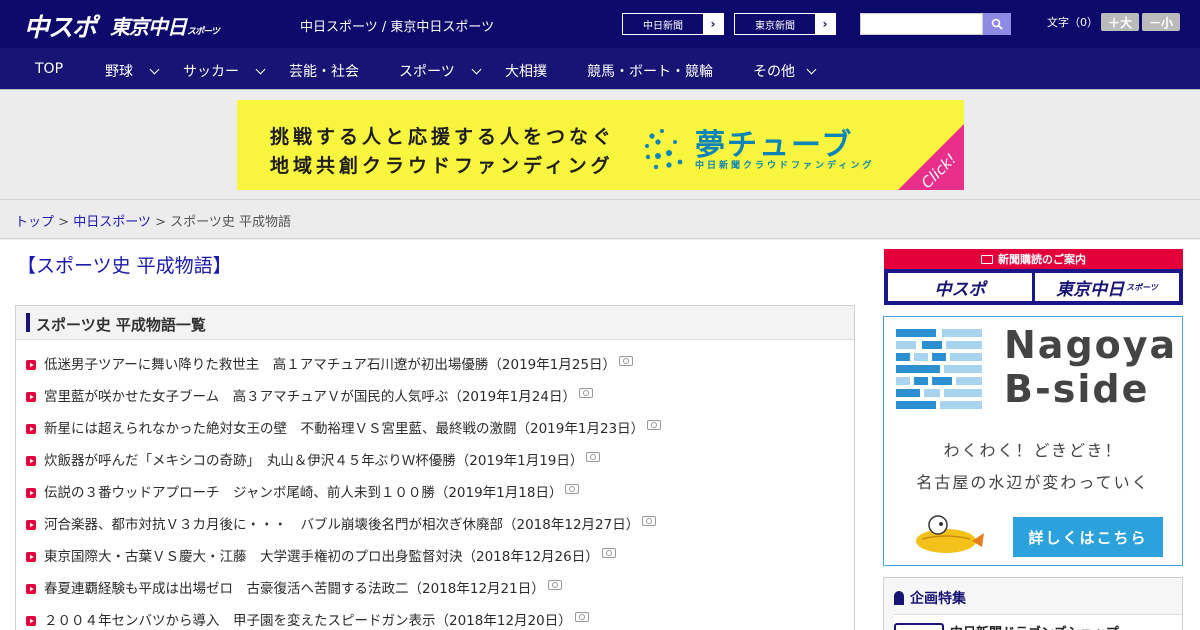 This screenshot has height=630, width=1200. I want to click on article-title: 春夏連覇経験も平成は出場ゼロ 古豪復活へ苦闘する法政二（2018年12月21日）, so click(294, 589).